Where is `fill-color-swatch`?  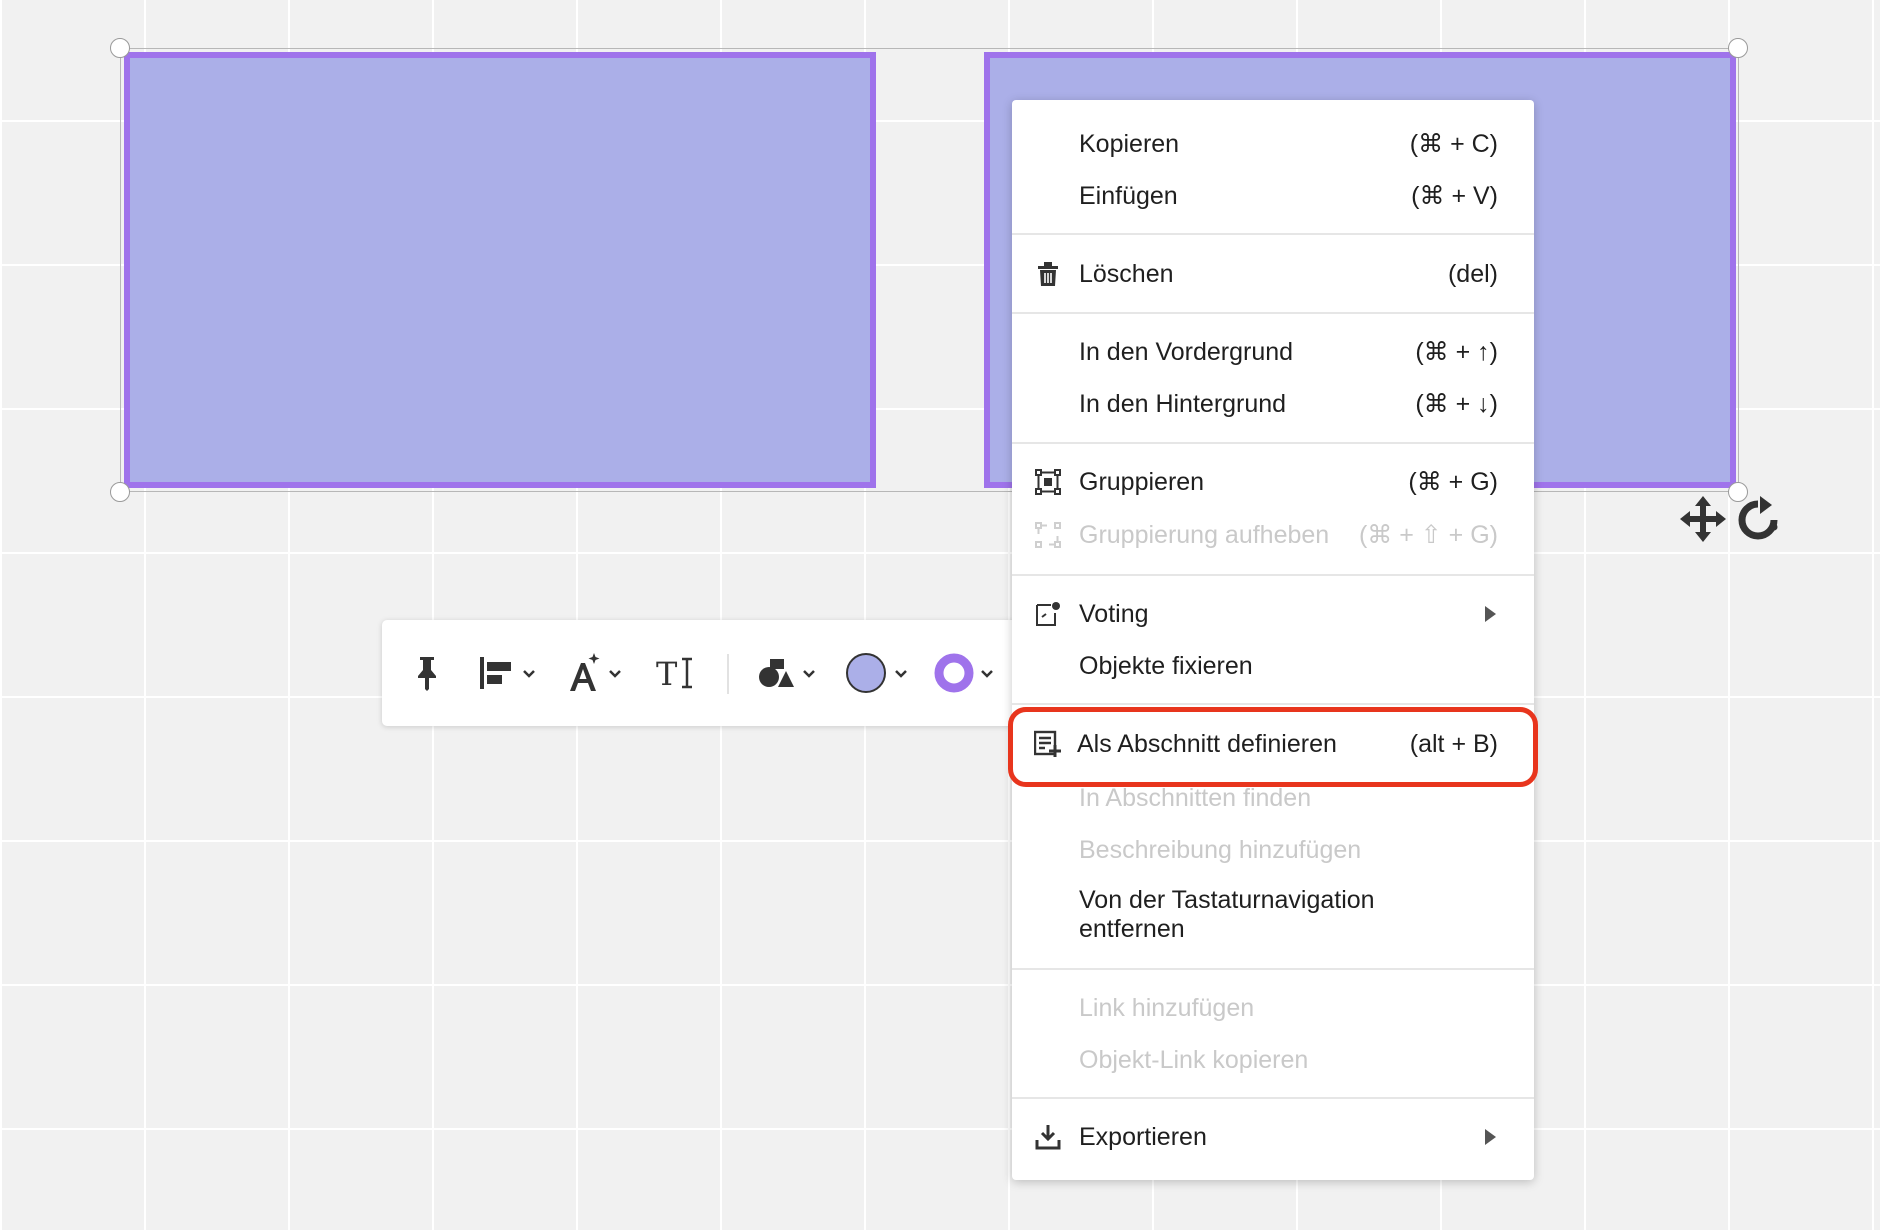 fill-color-swatch is located at coordinates (866, 673).